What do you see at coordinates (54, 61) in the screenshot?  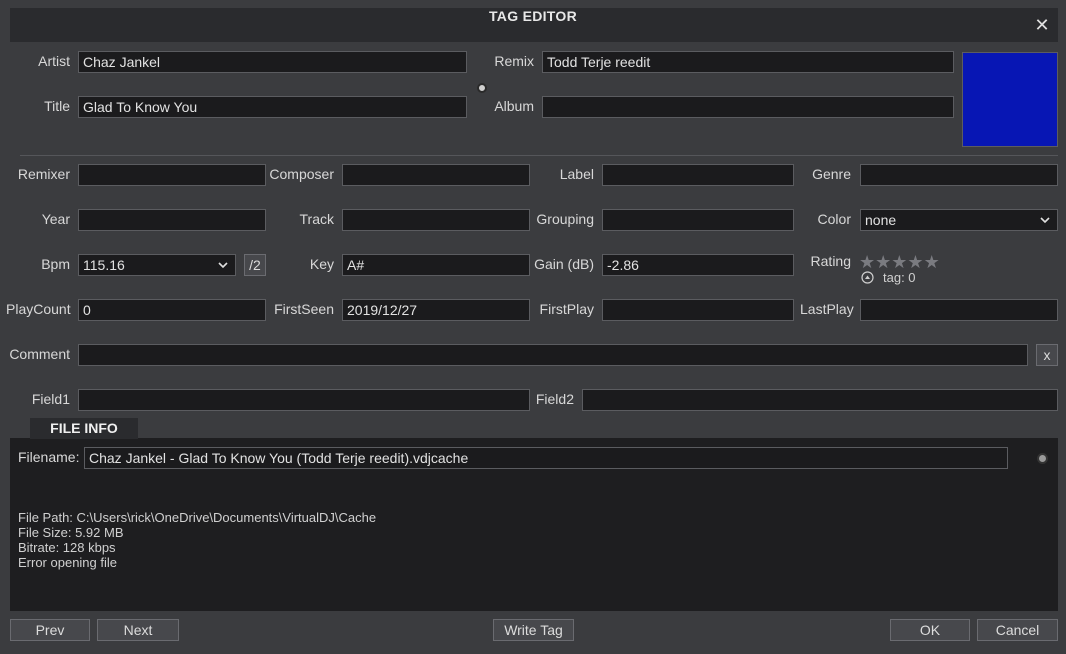 I see `artist-label: Artist` at bounding box center [54, 61].